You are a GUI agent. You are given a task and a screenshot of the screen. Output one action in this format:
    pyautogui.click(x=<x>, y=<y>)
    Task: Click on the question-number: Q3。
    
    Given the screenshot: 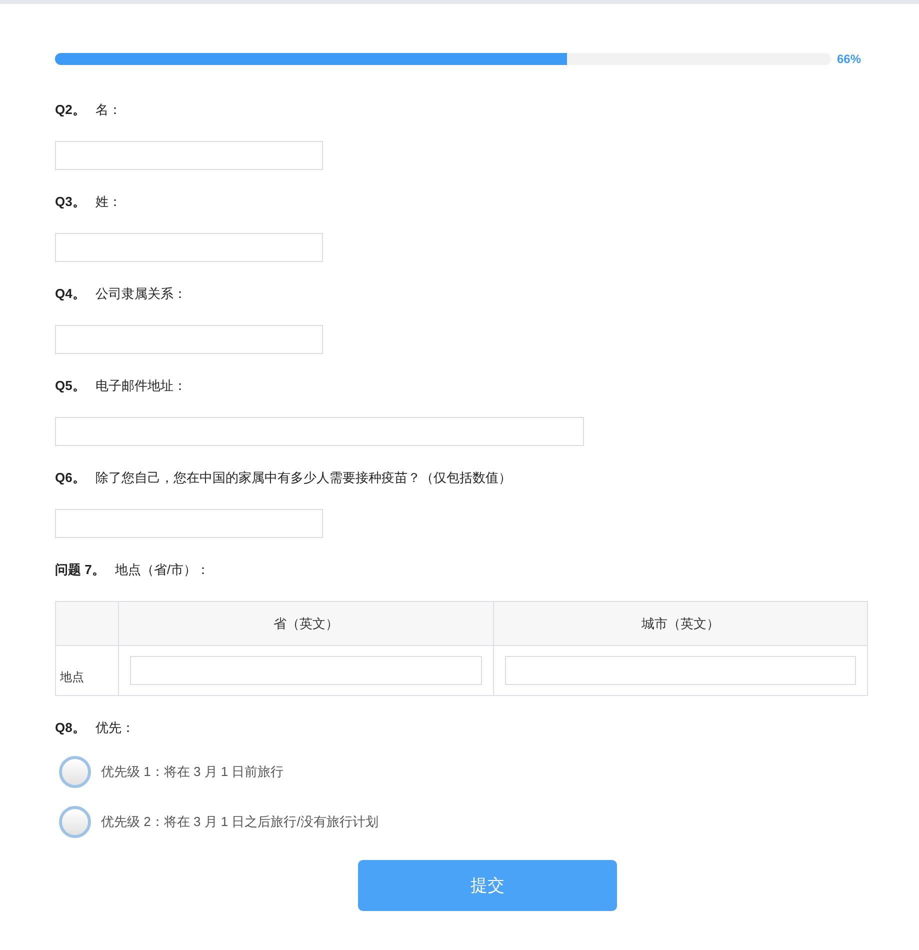 What is the action you would take?
    pyautogui.click(x=70, y=202)
    